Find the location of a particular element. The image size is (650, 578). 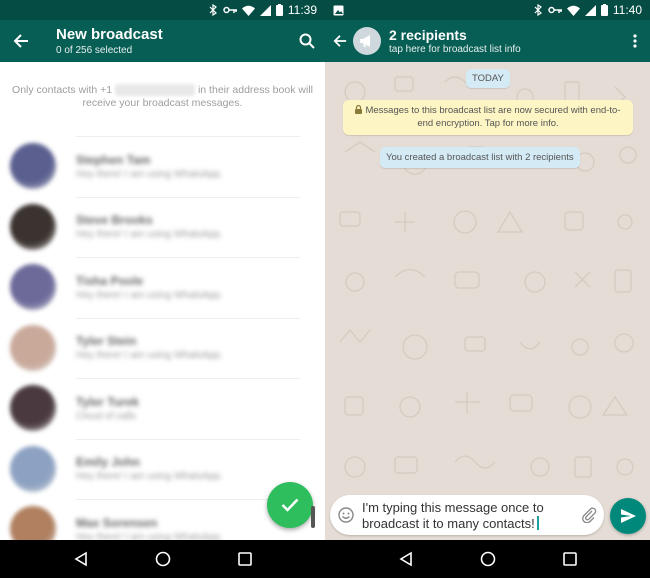

notice-prefix: Only contacts with +1 is located at coordinates (62, 90).